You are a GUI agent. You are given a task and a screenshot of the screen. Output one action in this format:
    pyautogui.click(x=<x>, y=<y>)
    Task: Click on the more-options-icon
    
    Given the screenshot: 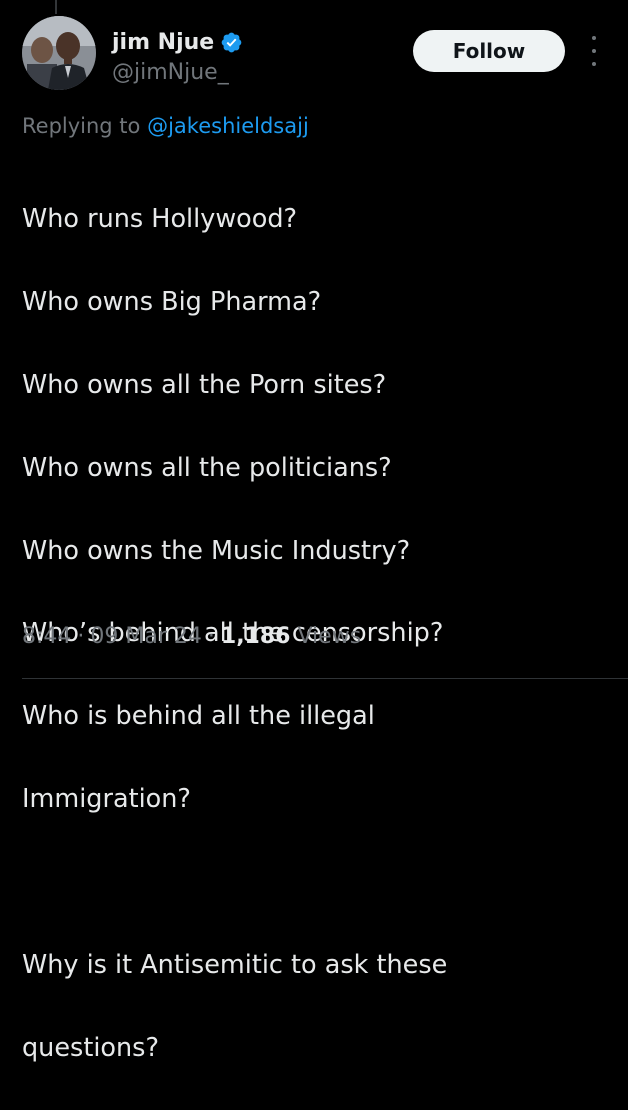 What is the action you would take?
    pyautogui.click(x=594, y=51)
    